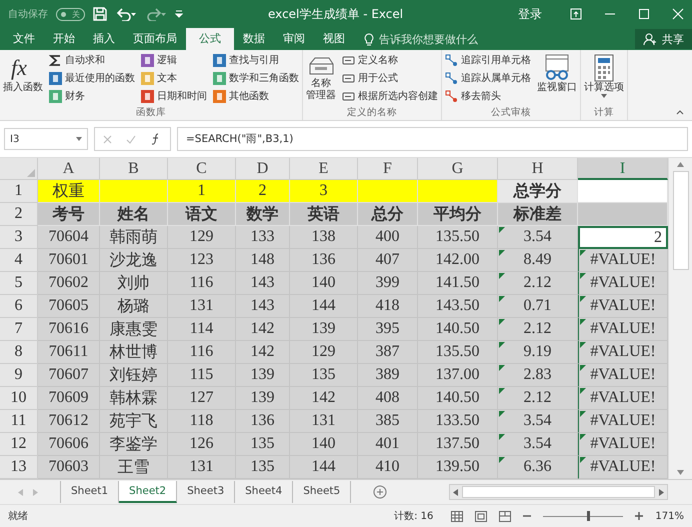 The width and height of the screenshot is (692, 527). I want to click on column-header: D, so click(263, 169).